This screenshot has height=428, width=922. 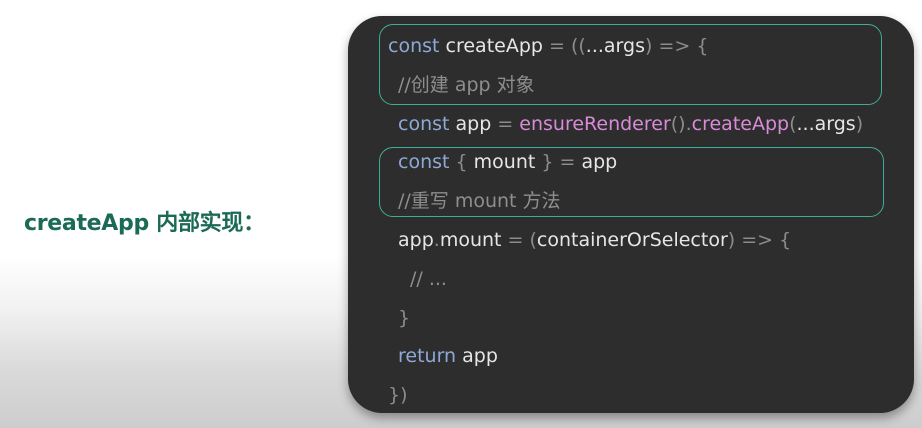 What do you see at coordinates (632, 240) in the screenshot?
I see `param-containerOrSelector: containerOrSelector` at bounding box center [632, 240].